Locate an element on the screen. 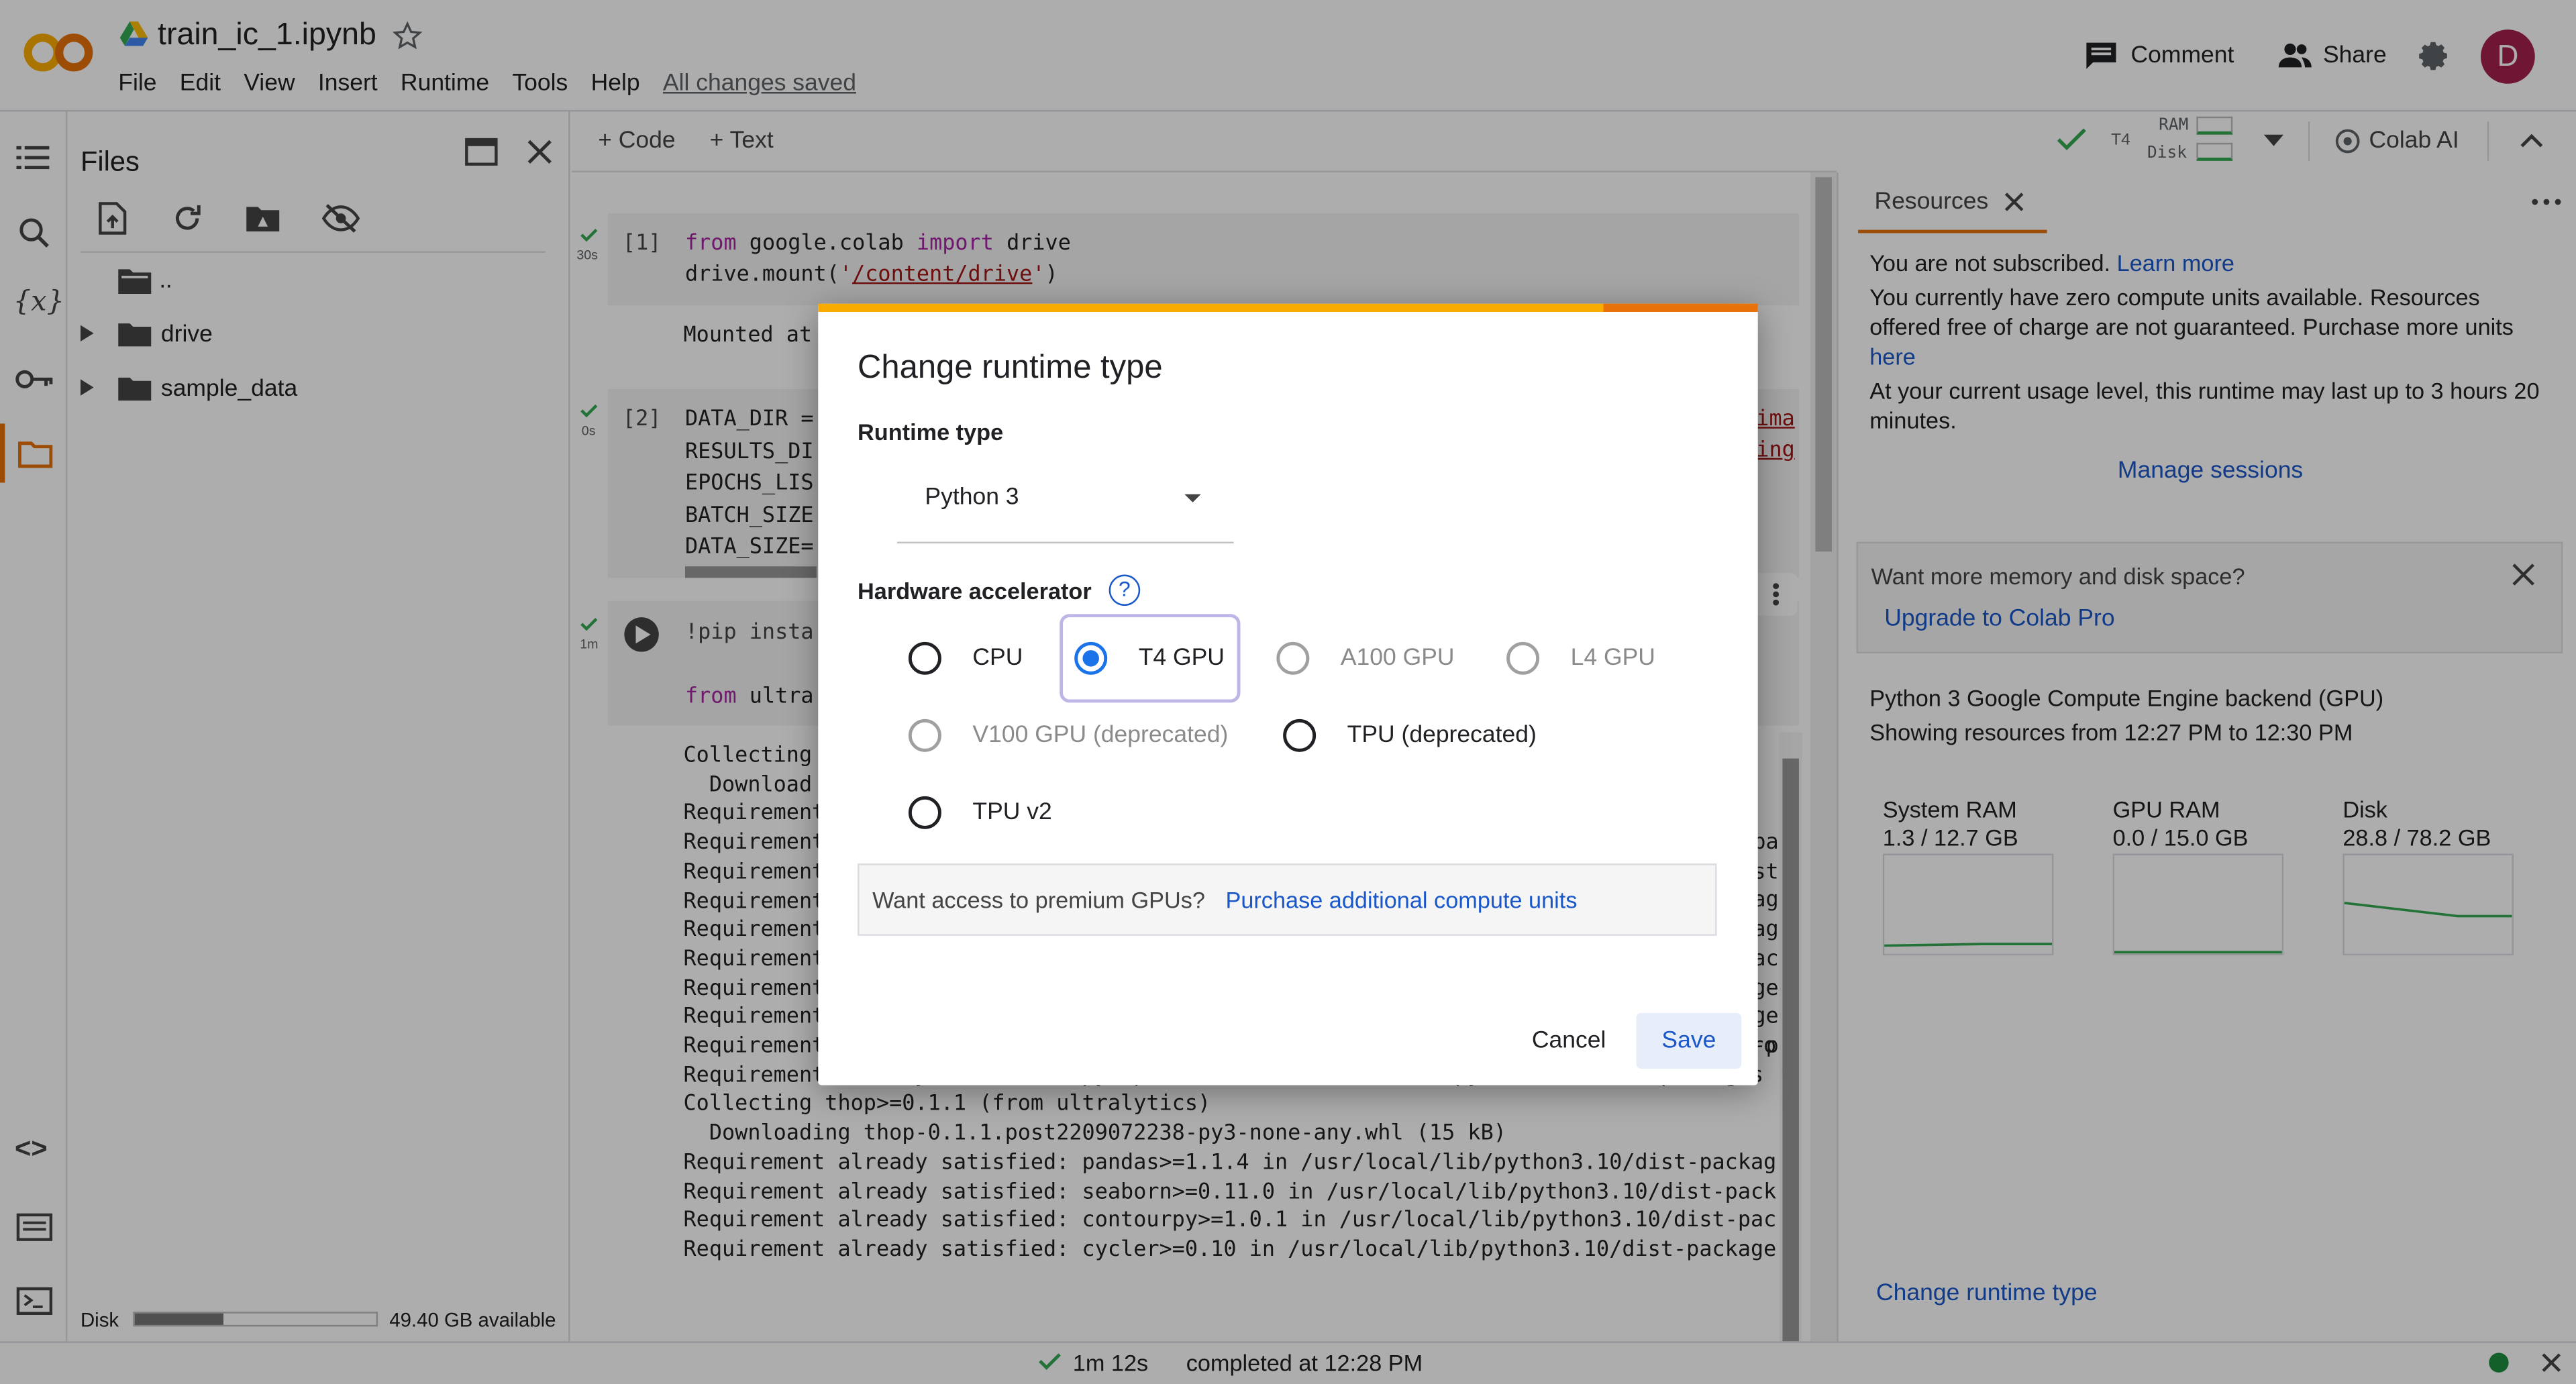  radio-t4-gpu is located at coordinates (1091, 658).